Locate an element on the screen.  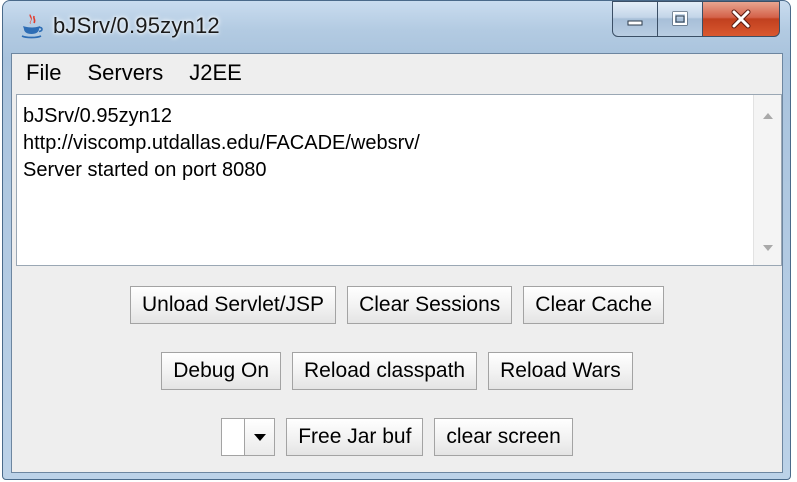
menu-j2ee: J2EE is located at coordinates (215, 73).